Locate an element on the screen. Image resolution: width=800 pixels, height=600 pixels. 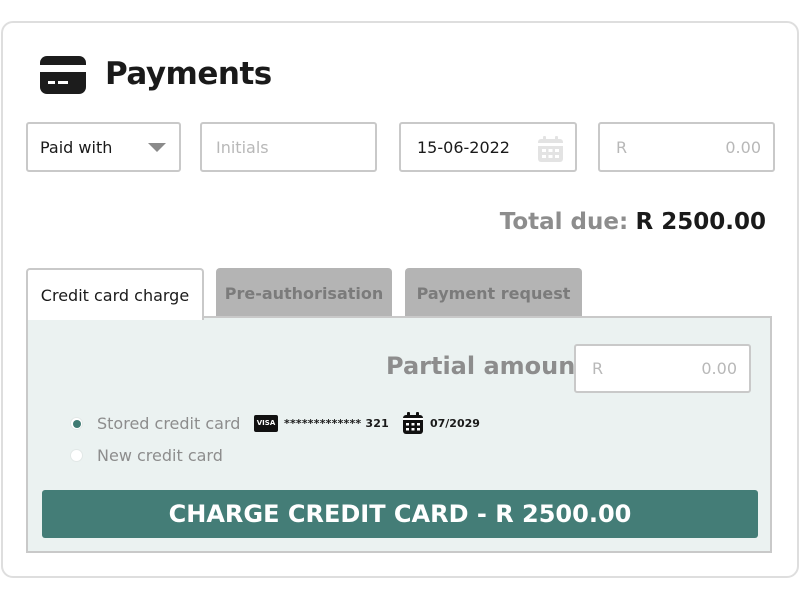
stored-credit-card-option: Stored credit card is located at coordinates (155, 423).